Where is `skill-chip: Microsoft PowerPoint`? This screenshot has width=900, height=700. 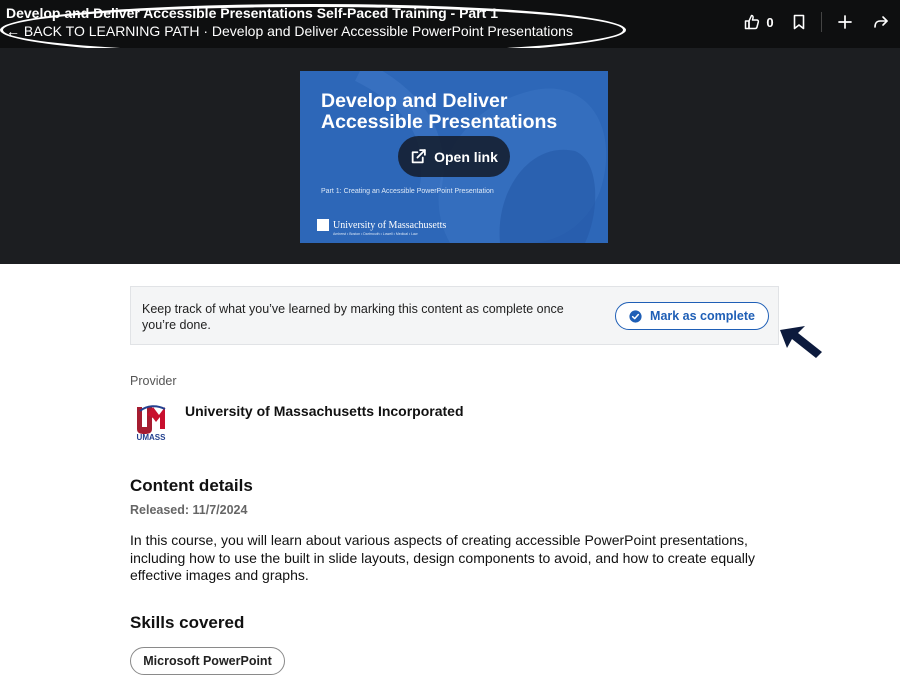
skill-chip: Microsoft PowerPoint is located at coordinates (207, 661).